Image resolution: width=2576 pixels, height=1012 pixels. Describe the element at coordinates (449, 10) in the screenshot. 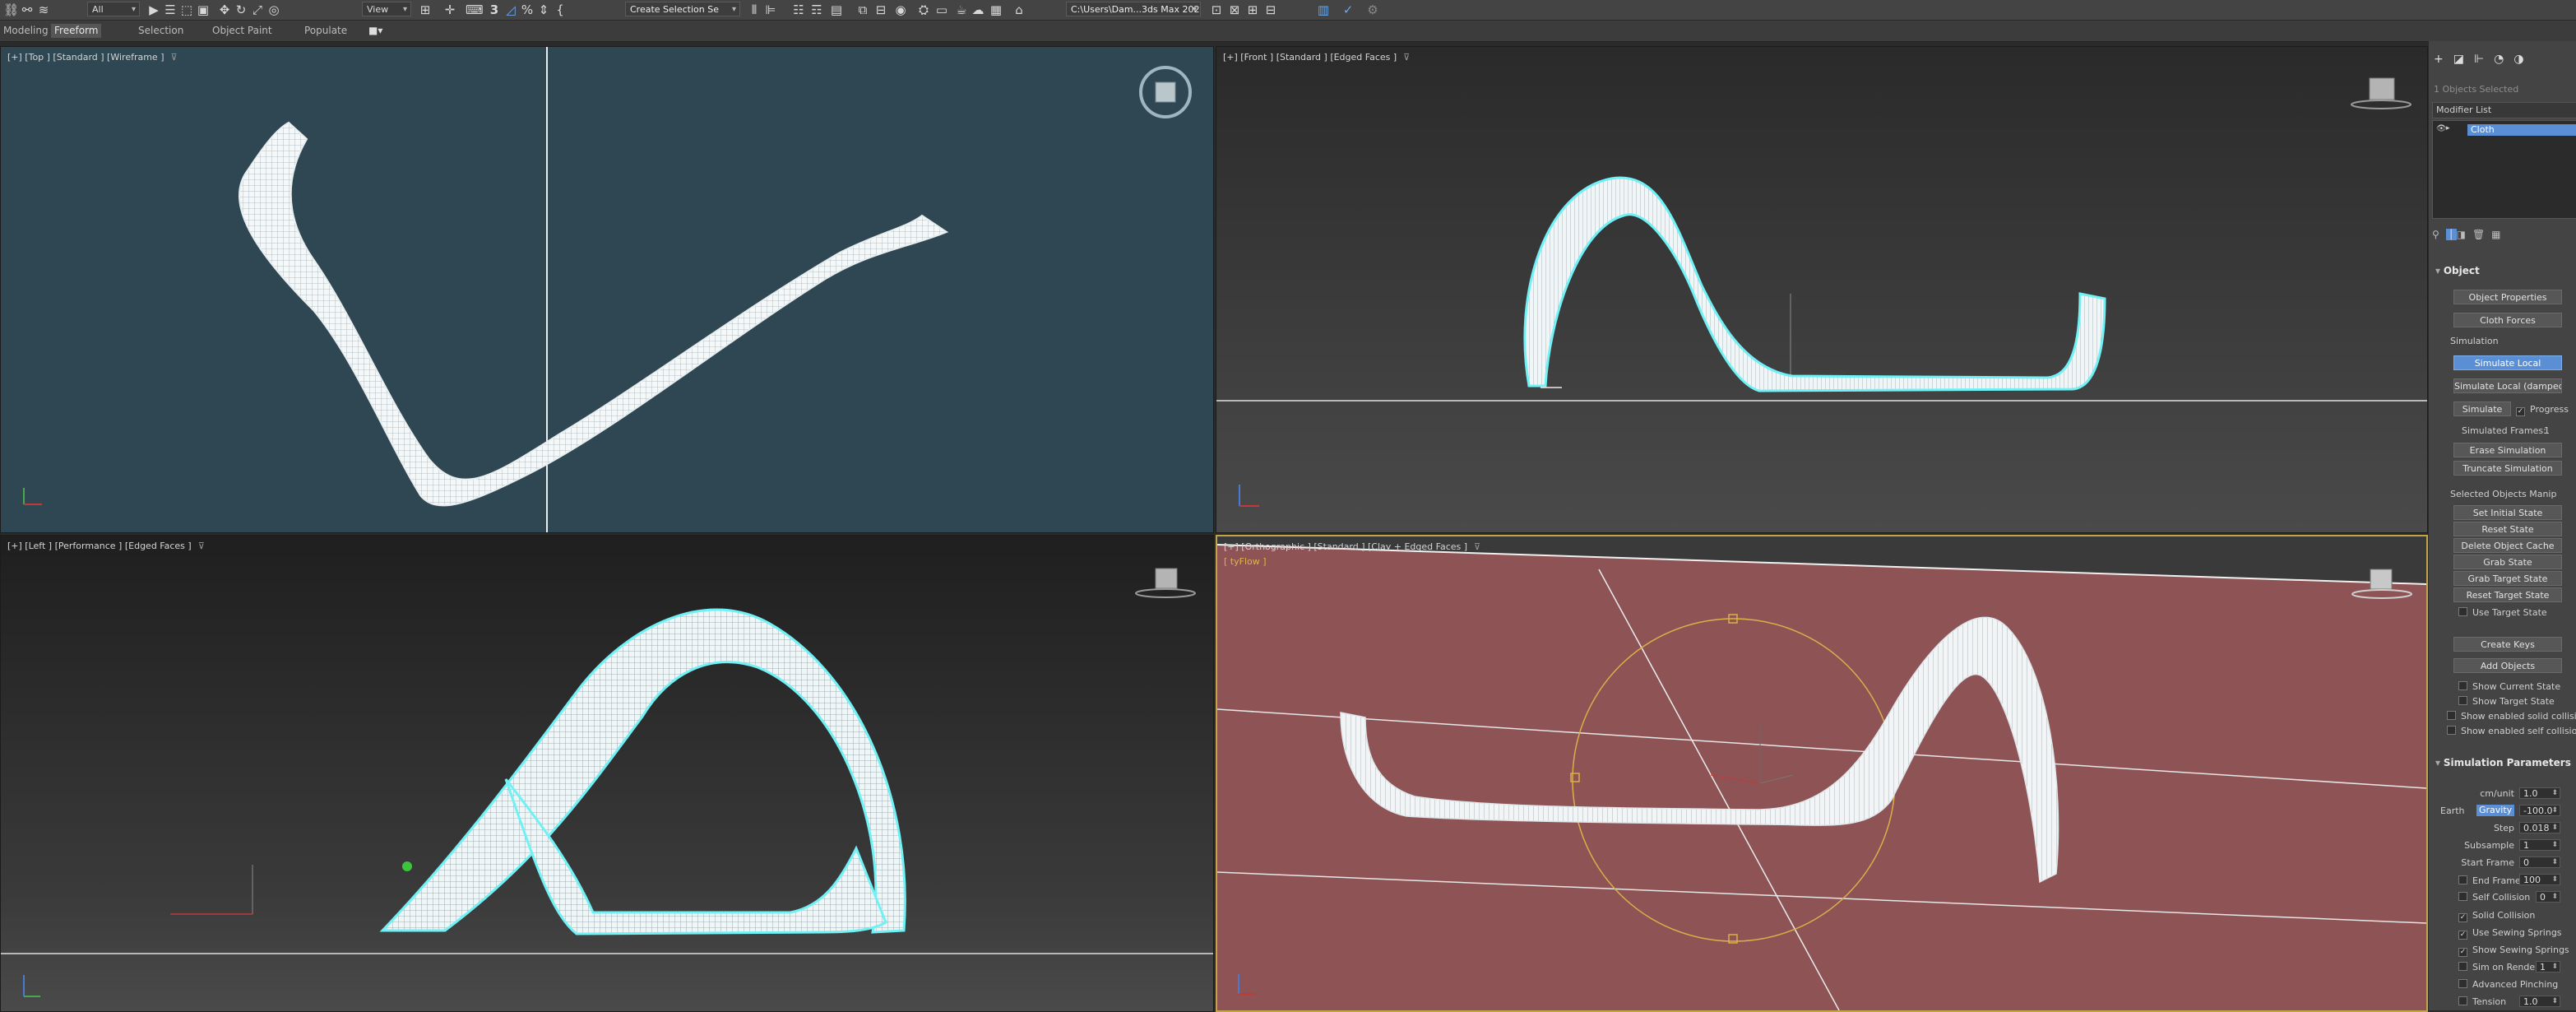

I see `select-manipulate-icon: ✛` at that location.